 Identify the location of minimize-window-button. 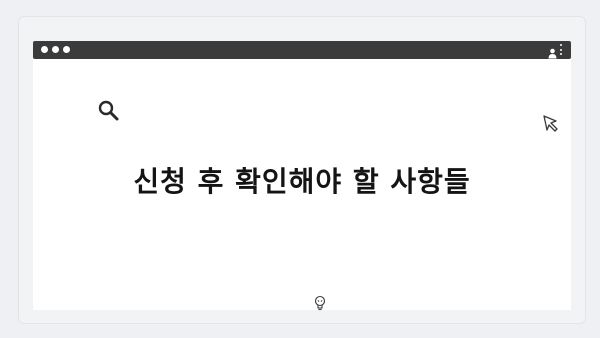
(55, 49).